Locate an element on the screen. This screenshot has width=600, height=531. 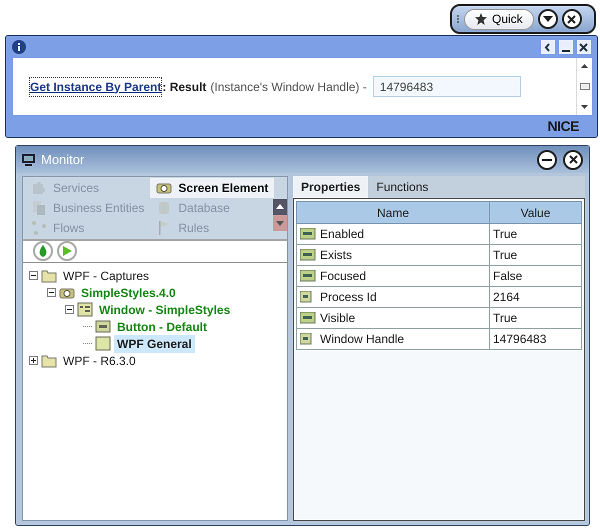
dropdown-button is located at coordinates (548, 19).